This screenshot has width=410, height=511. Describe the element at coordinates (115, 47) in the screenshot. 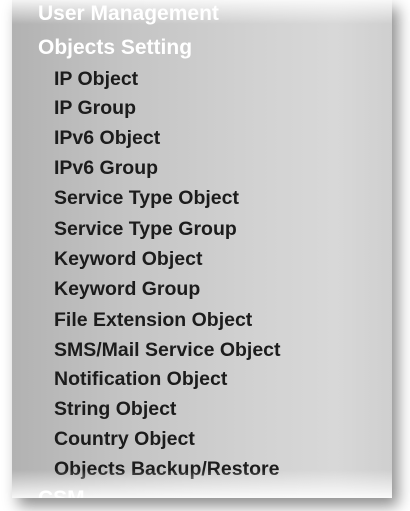

I see `section-objects-setting: Objects Setting` at that location.